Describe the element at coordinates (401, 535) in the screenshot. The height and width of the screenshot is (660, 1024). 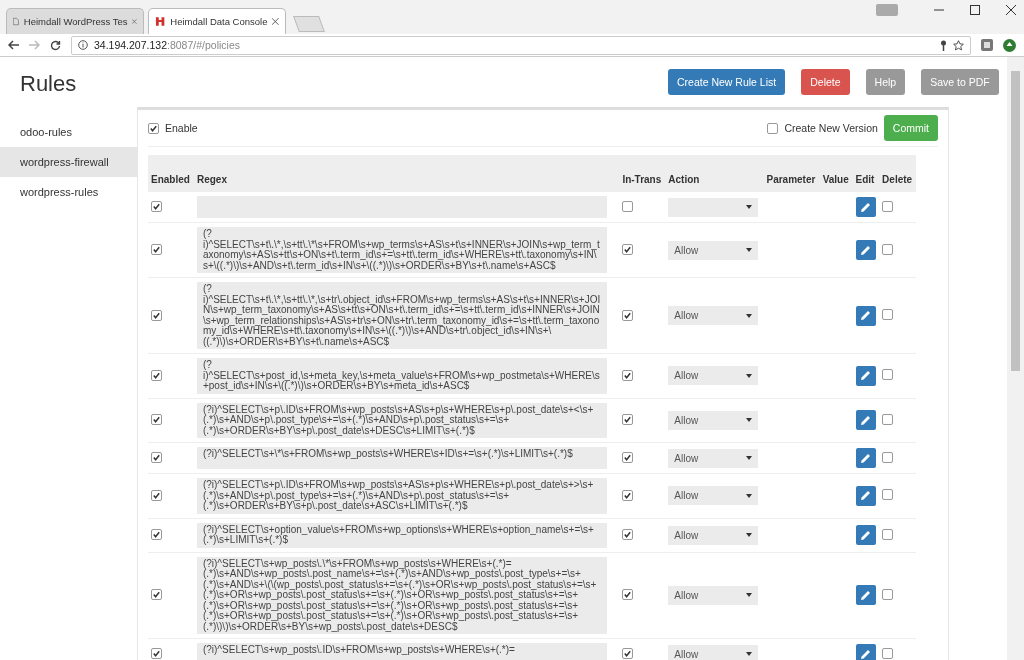
I see `regex-field: (?i)^SELECT\s+option_value\s+FROM\s+wp_options\s+WHERE\s+option_name\s+=\s+(.*)\s+LIMIT\s+(.*)$` at that location.